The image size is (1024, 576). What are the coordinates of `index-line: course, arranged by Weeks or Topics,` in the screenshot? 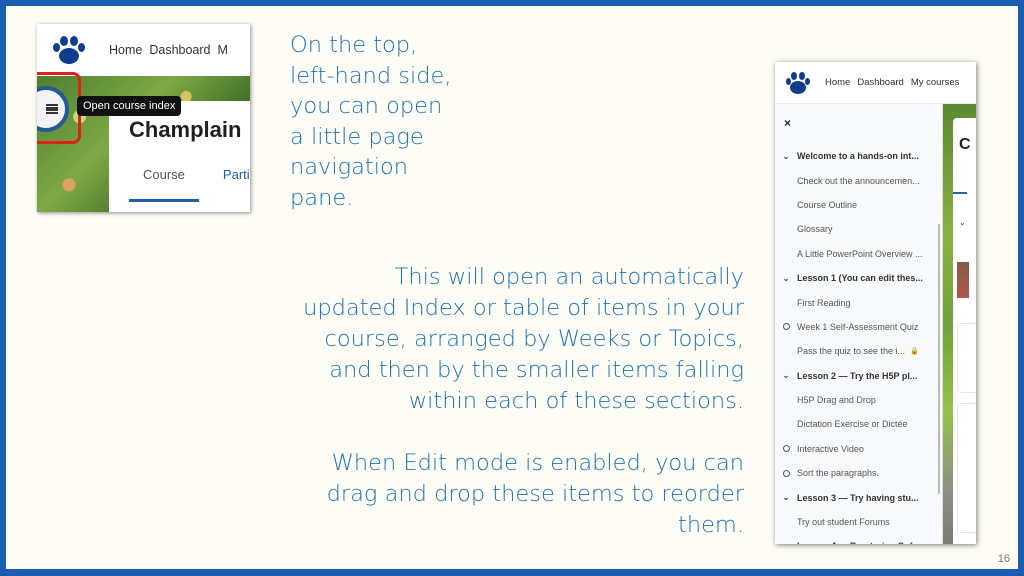 It's located at (534, 339).